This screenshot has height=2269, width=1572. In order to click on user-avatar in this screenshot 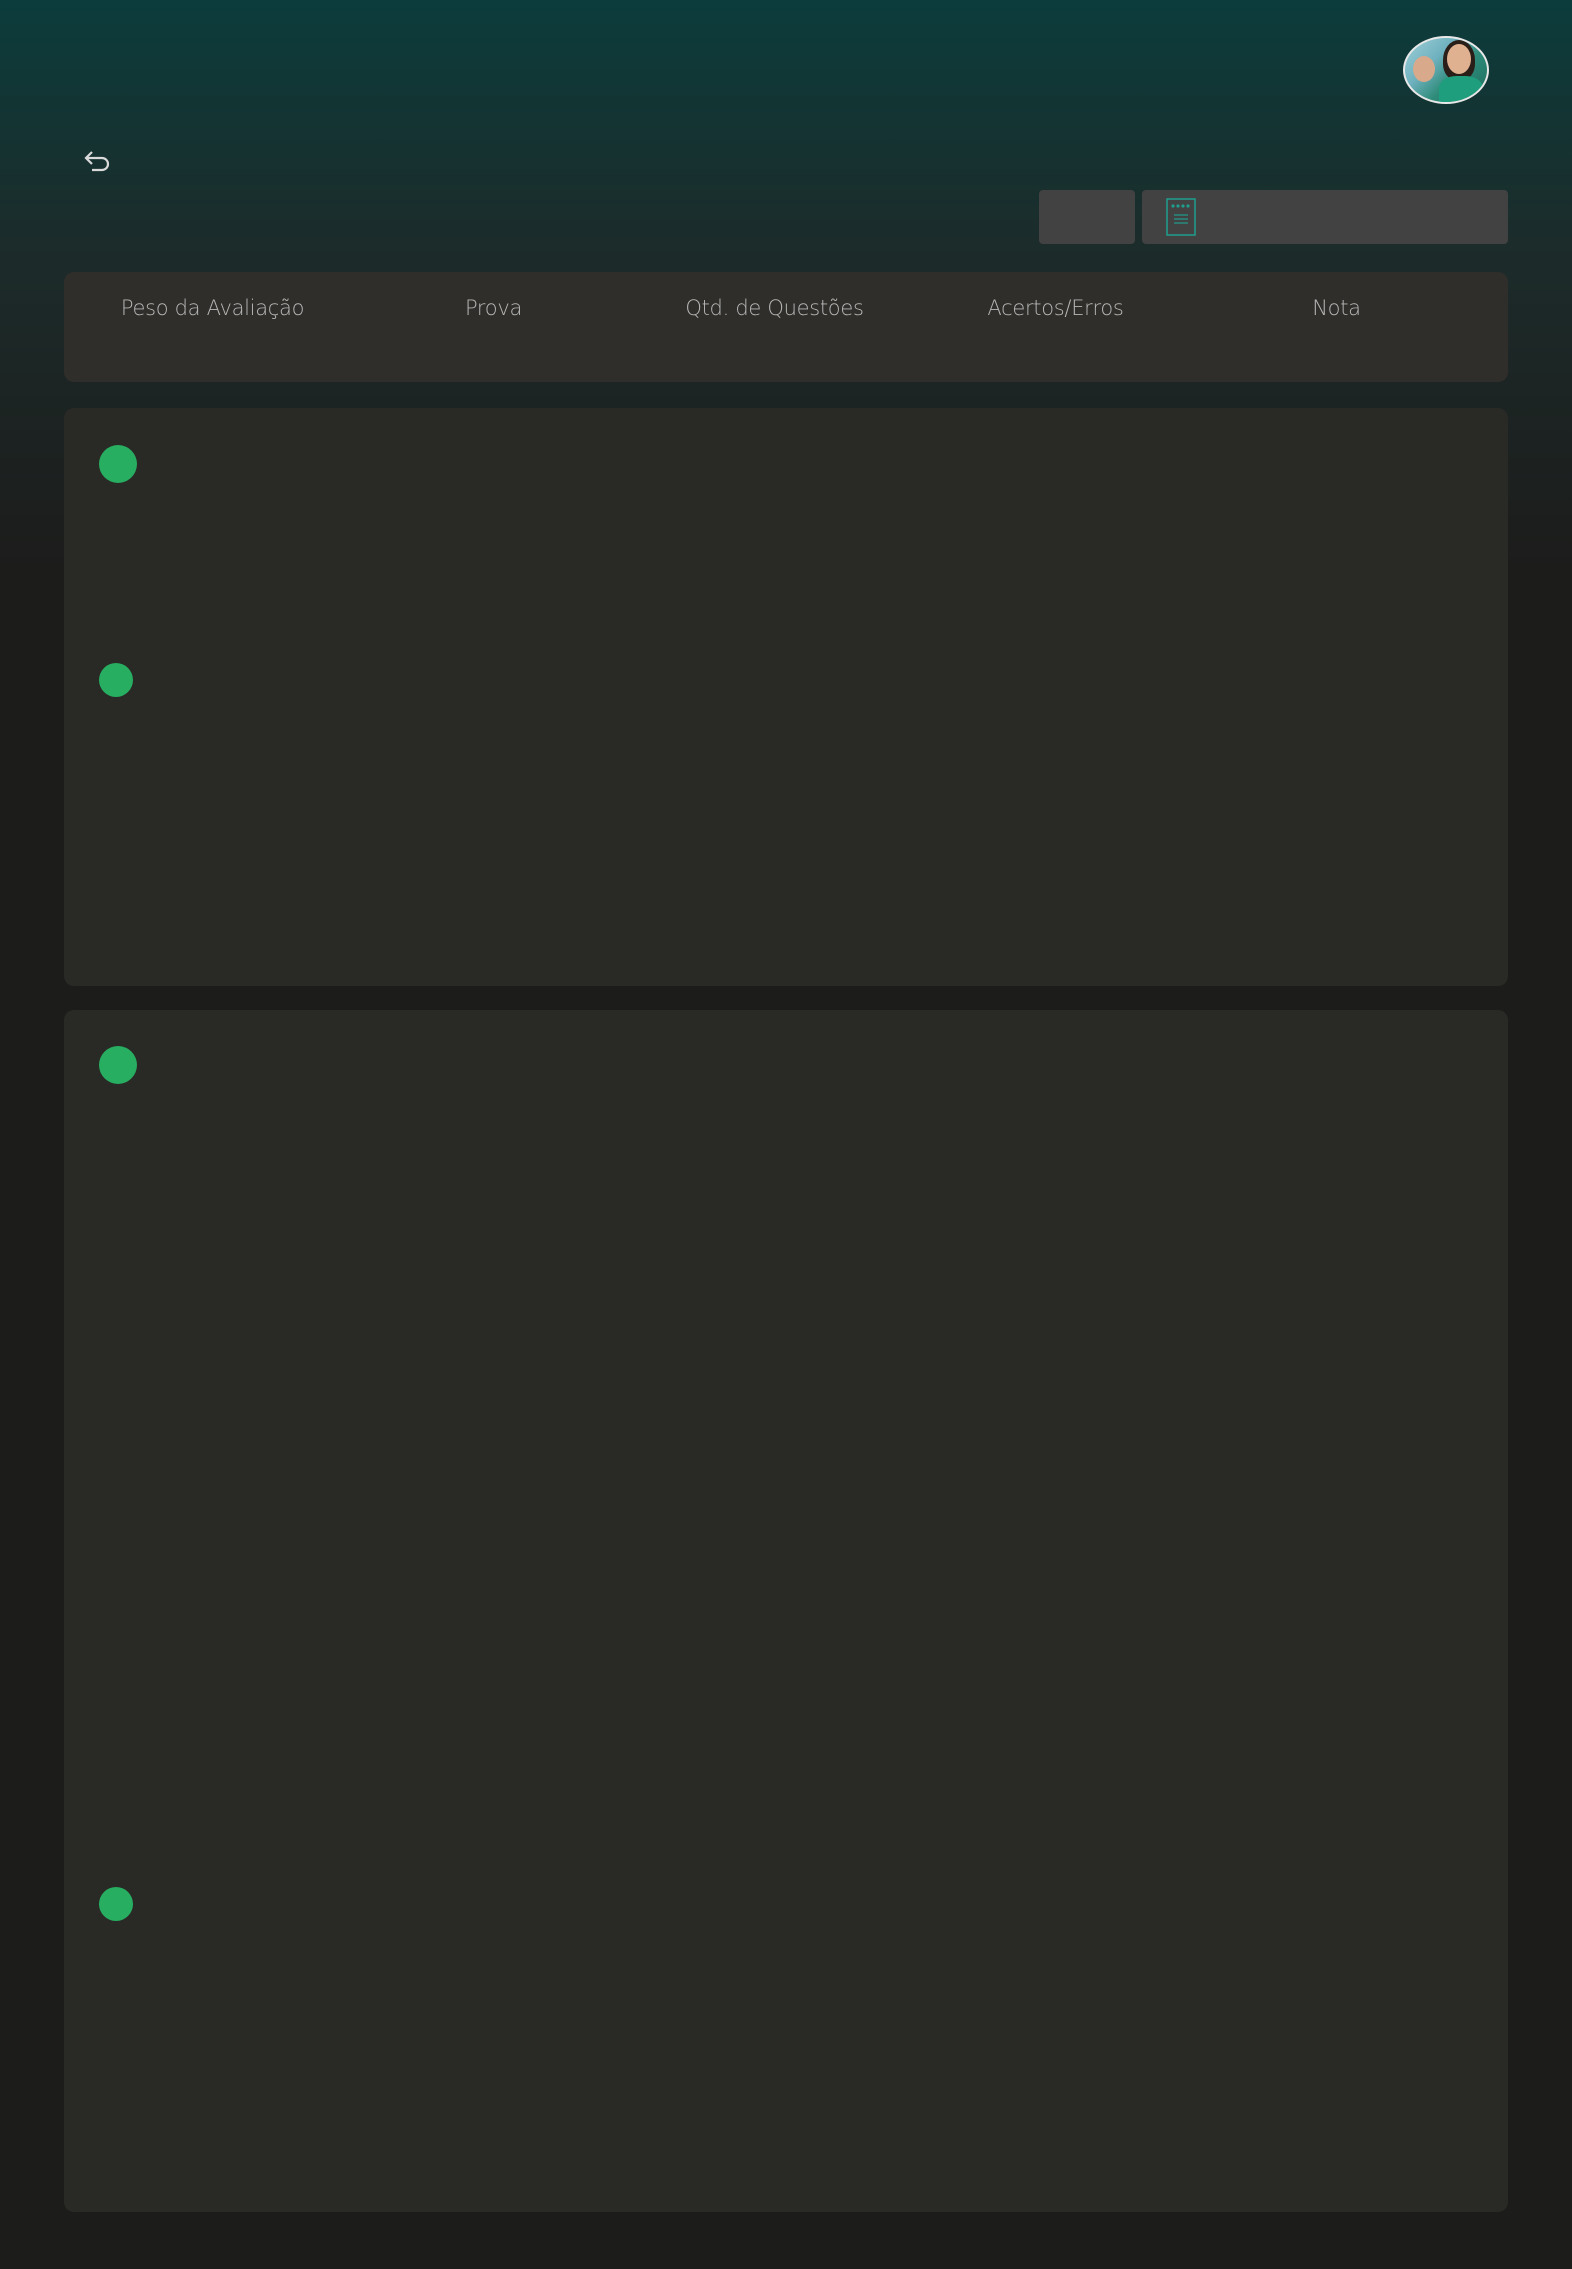, I will do `click(1446, 70)`.